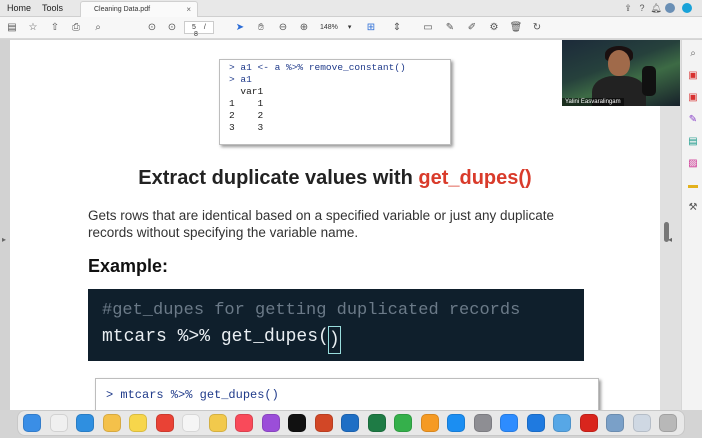 This screenshot has height=438, width=702. What do you see at coordinates (693, 76) in the screenshot?
I see `create-pdf-icon: ▣` at bounding box center [693, 76].